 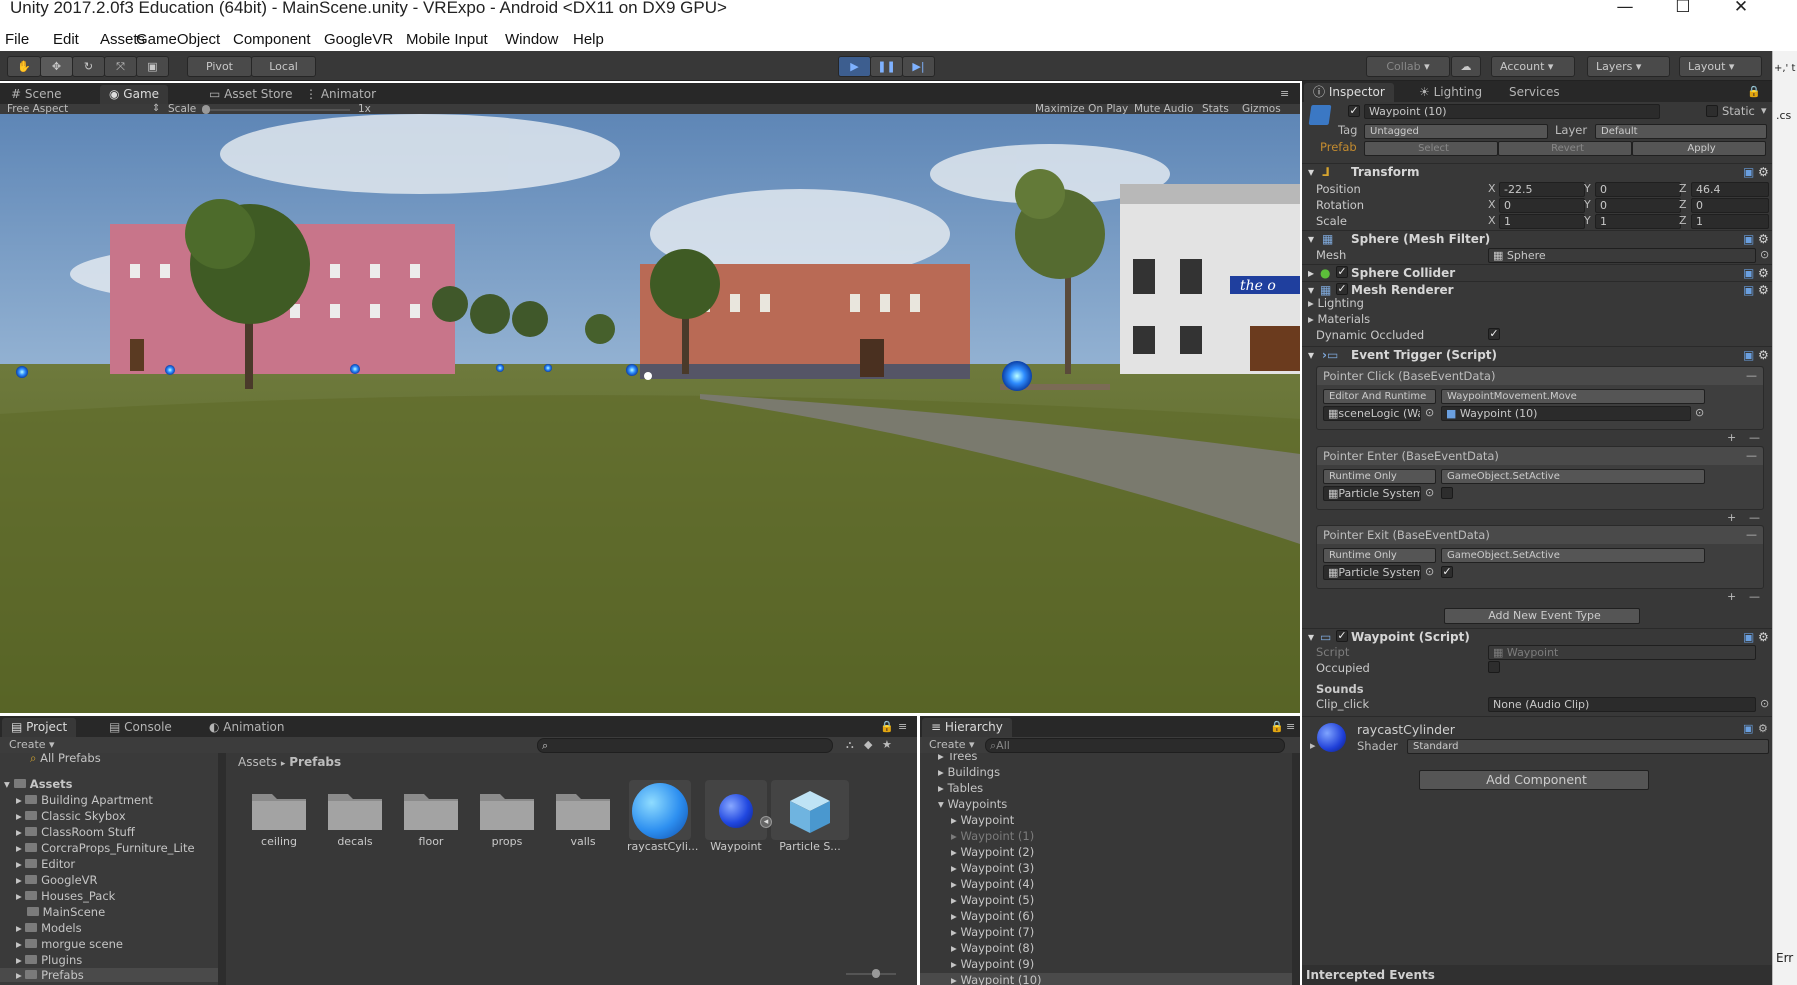 I want to click on tree-folder: MainScene, so click(x=60, y=912).